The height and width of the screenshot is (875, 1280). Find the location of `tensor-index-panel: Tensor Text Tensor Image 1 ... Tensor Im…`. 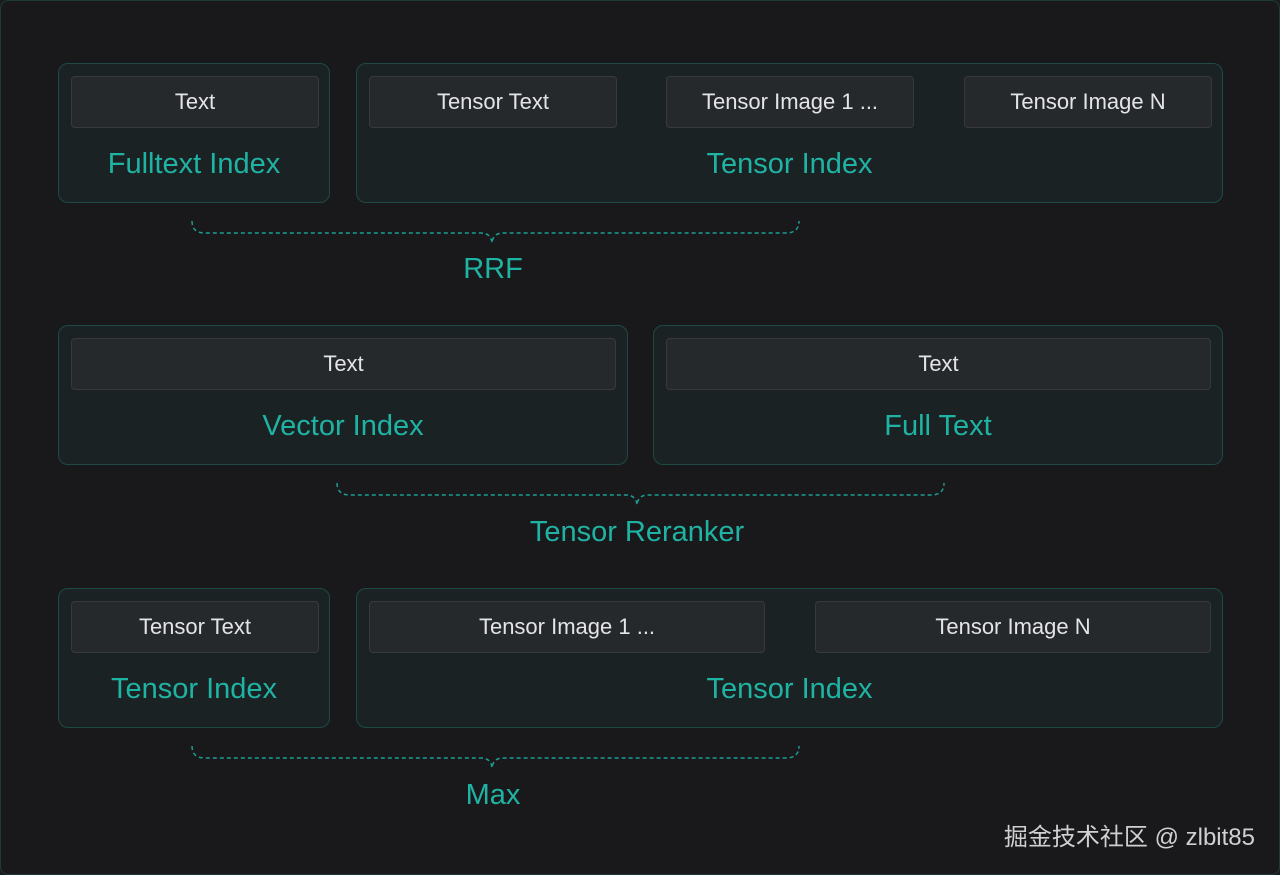

tensor-index-panel: Tensor Text Tensor Image 1 ... Tensor Im… is located at coordinates (789, 133).